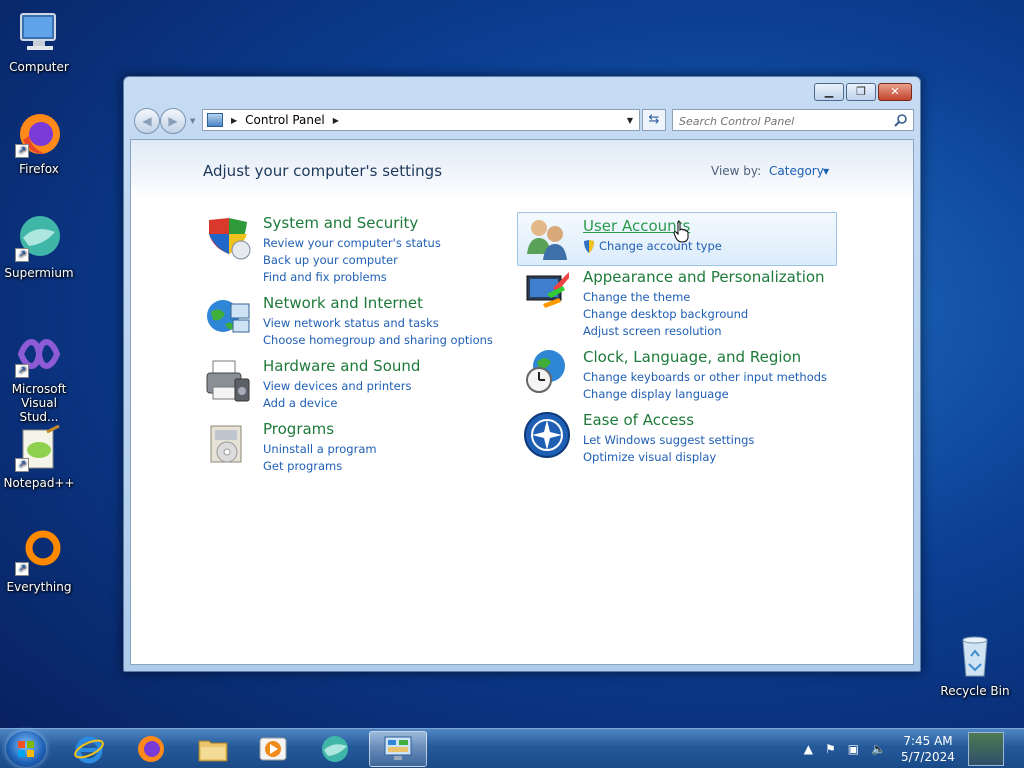 The image size is (1024, 768). I want to click on taskbar: ▲ ⚑ ▣ 🔈 7:45 AM 5/7/2024, so click(512, 748).